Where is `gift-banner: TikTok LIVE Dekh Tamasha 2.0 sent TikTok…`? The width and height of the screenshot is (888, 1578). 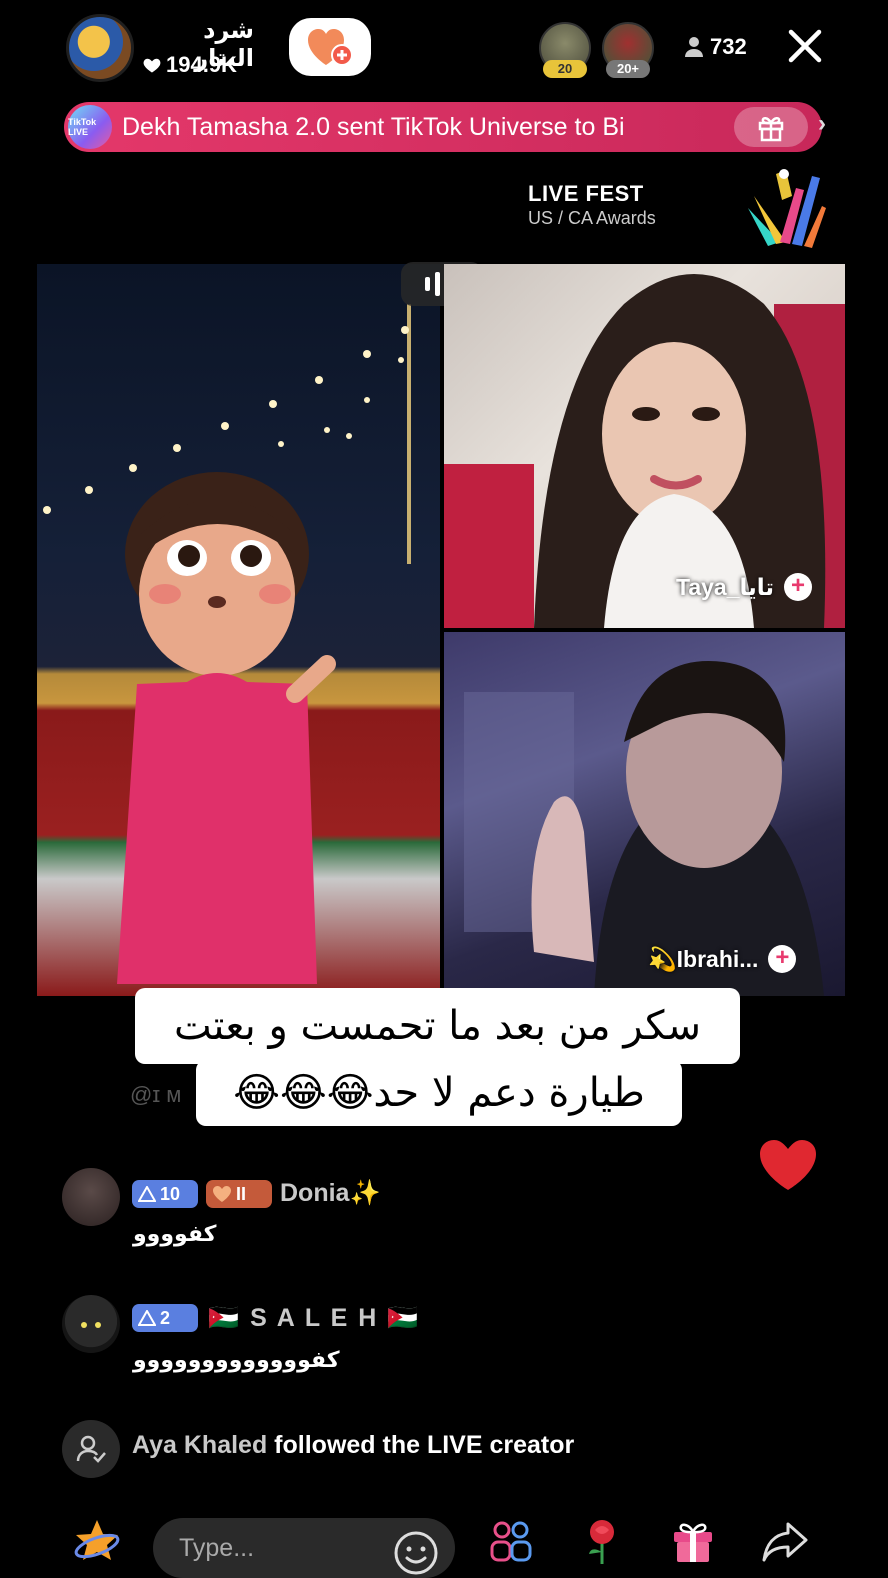 gift-banner: TikTok LIVE Dekh Tamasha 2.0 sent TikTok… is located at coordinates (443, 127).